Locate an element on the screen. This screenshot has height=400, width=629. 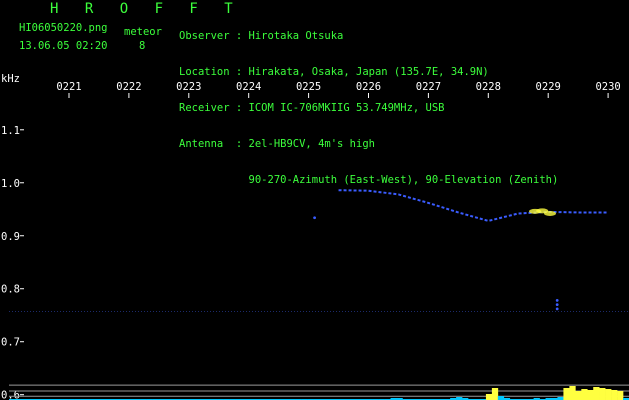
y-tick-label: 0.7 is located at coordinates (10, 343).